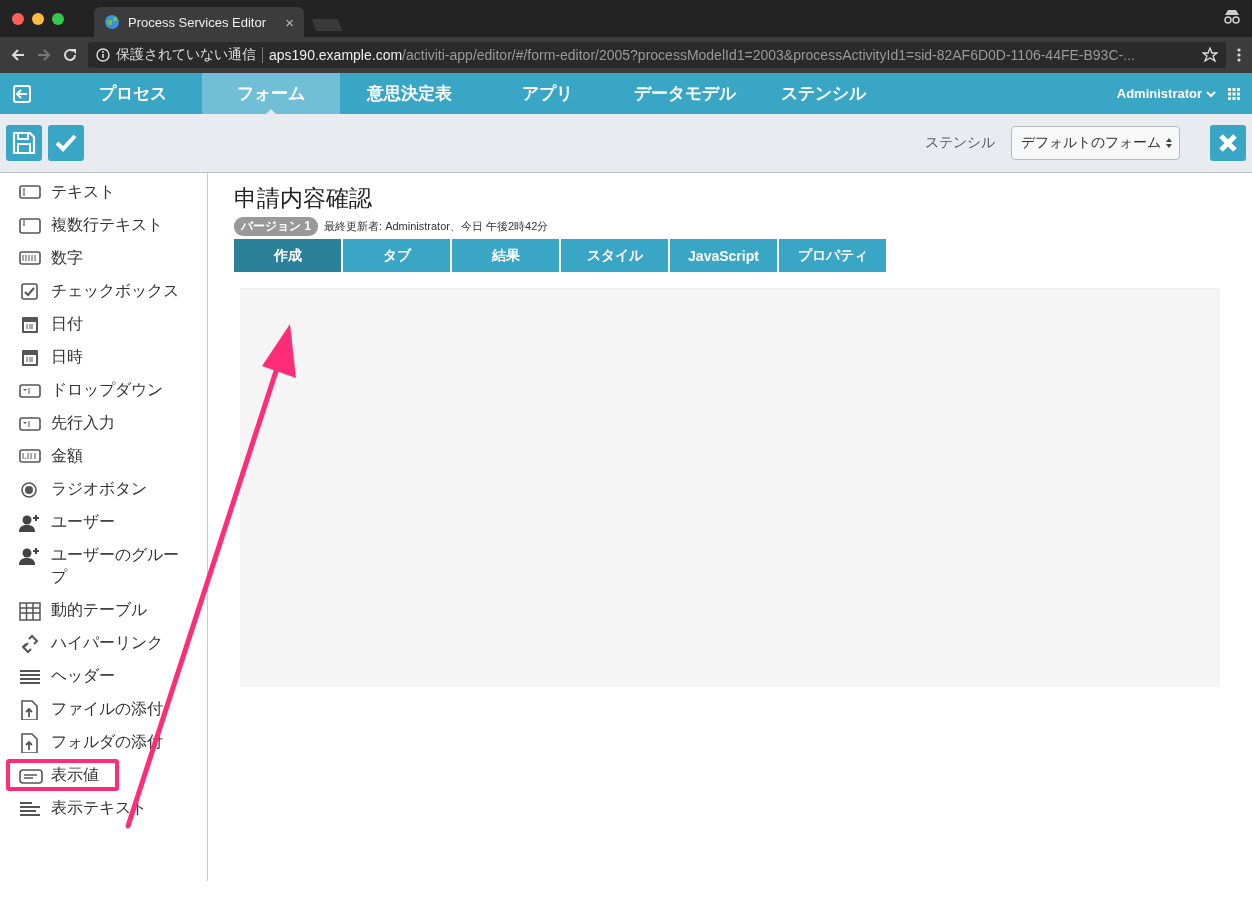 This screenshot has width=1252, height=901. Describe the element at coordinates (276, 226) in the screenshot. I see `version-badge: バージョン 1` at that location.